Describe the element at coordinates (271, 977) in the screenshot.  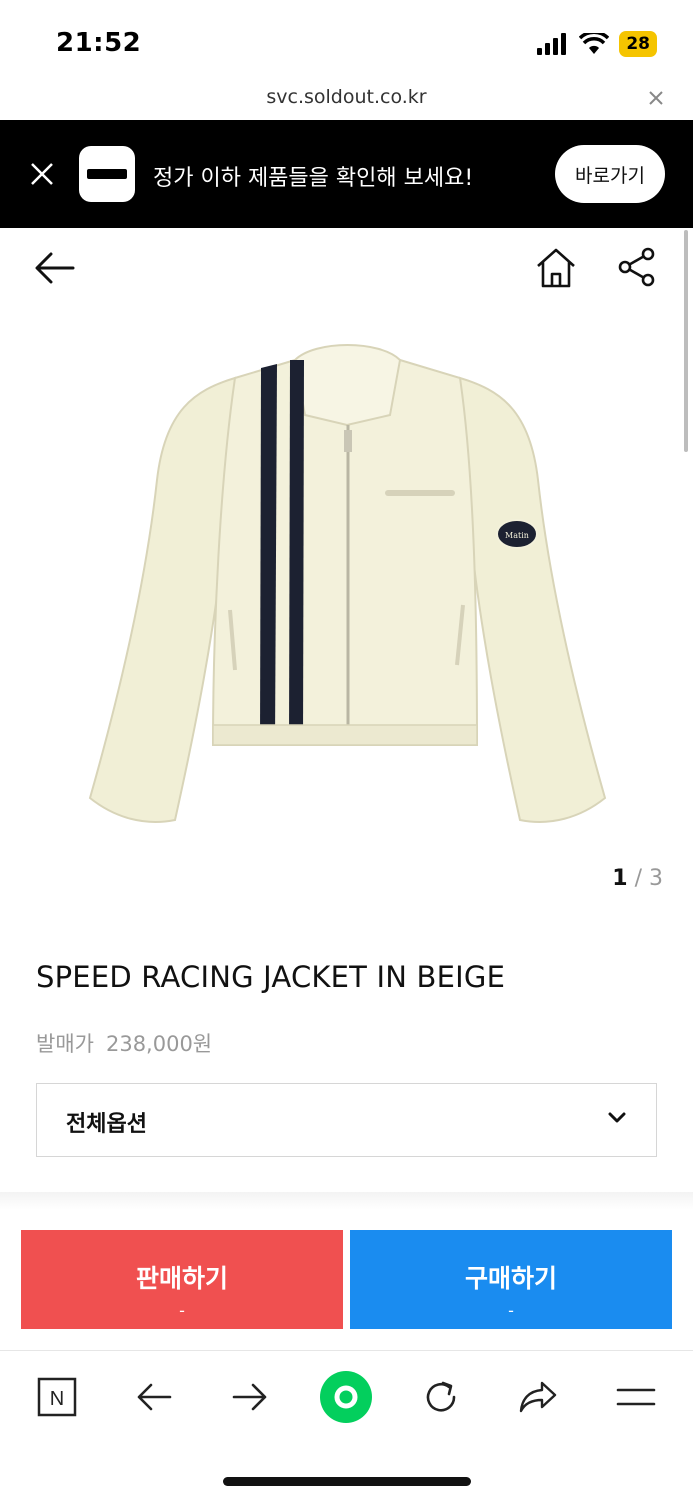
I see `product-title: SPEED RACING JACKET IN BEIGE` at that location.